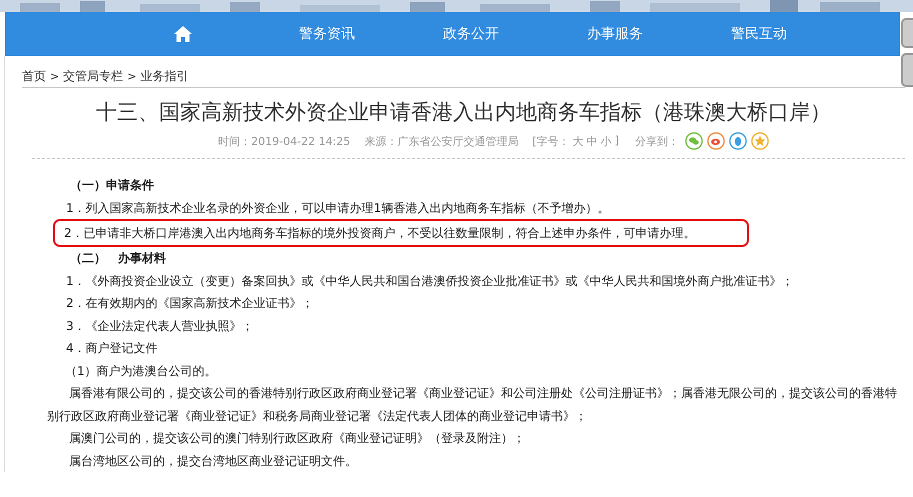 The image size is (913, 497). What do you see at coordinates (430, 281) in the screenshot?
I see `paragraph: 1．《外商投资企业设立（变更）备案回执》或《中华人民共和国台港澳侨投资企业批准证书》或《中华人民共和国境外商户批准证书》；` at bounding box center [430, 281].